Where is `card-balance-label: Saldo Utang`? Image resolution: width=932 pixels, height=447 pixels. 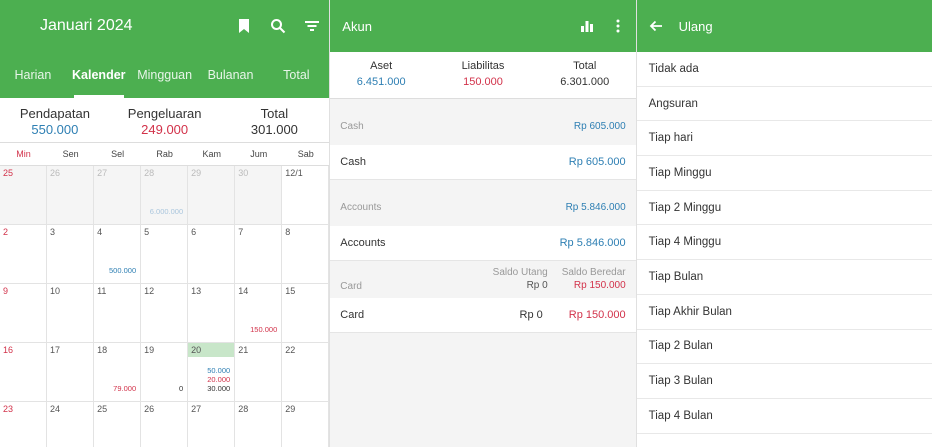
card-balance-label: Saldo Utang is located at coordinates (520, 272).